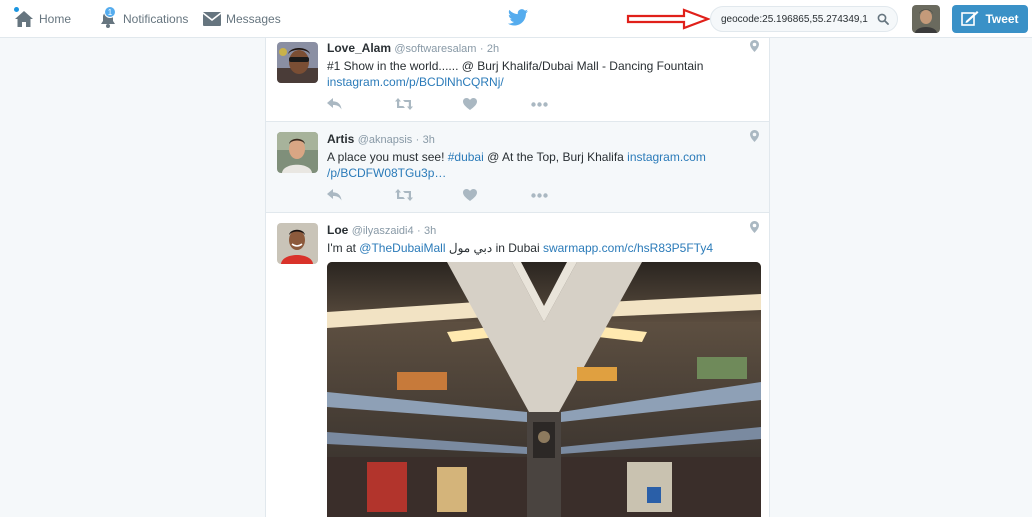 The image size is (1032, 517). I want to click on notification-count-badge: 1, so click(110, 11).